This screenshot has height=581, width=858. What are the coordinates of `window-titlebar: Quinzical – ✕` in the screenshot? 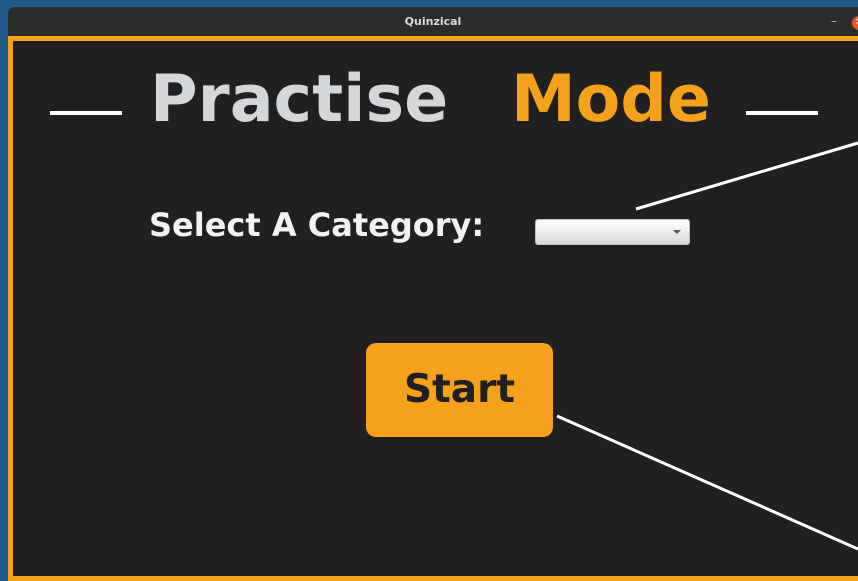 It's located at (433, 21).